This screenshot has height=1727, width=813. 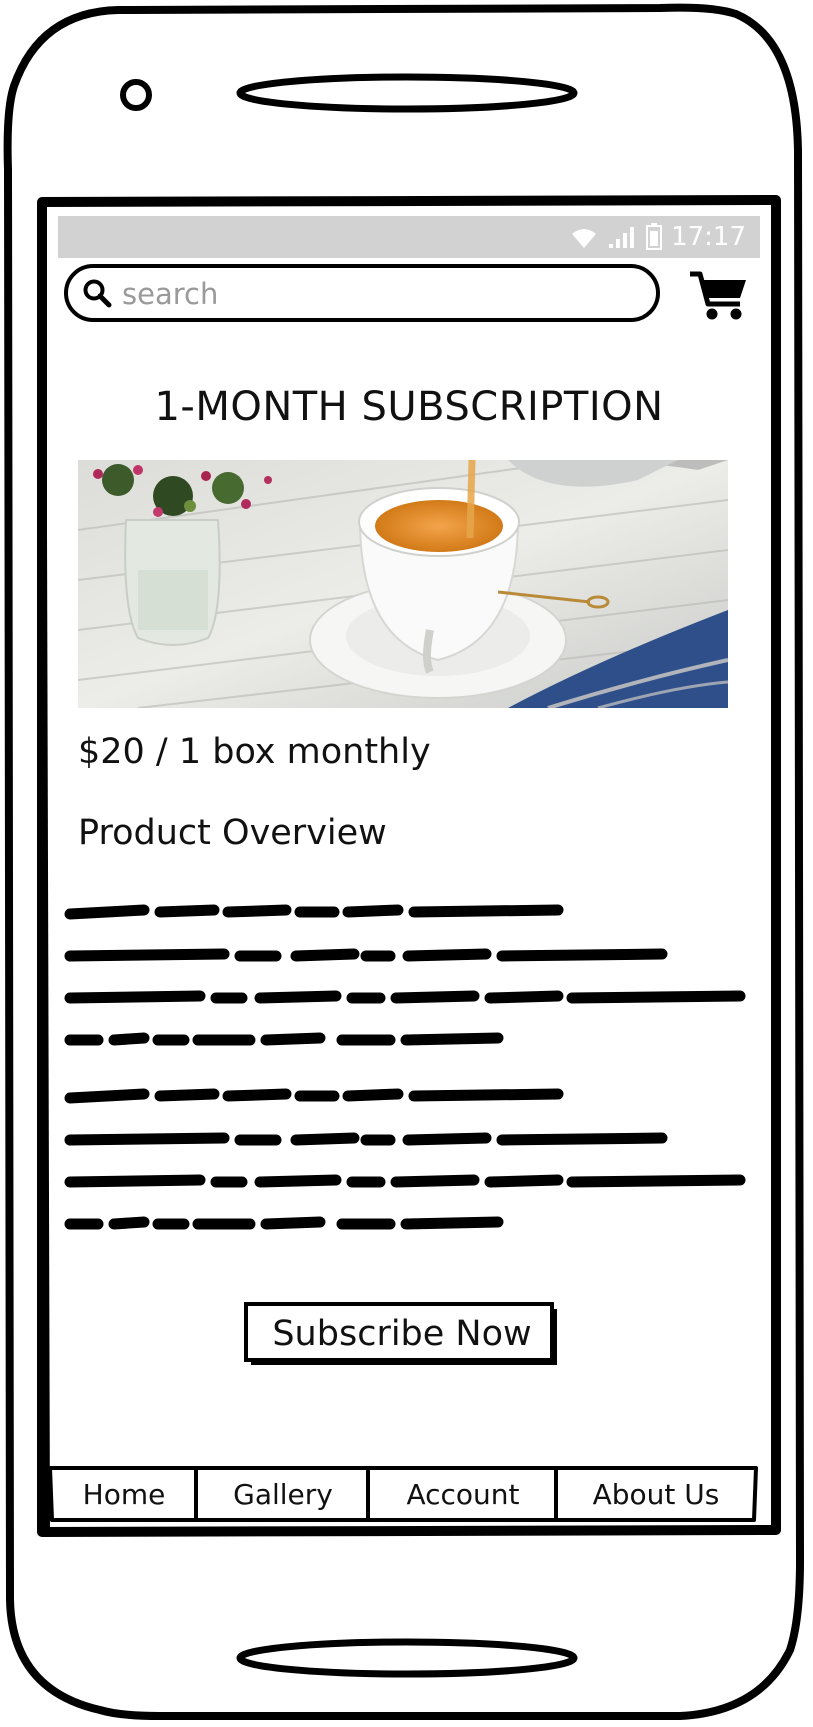 What do you see at coordinates (654, 236) in the screenshot?
I see `battery-icon` at bounding box center [654, 236].